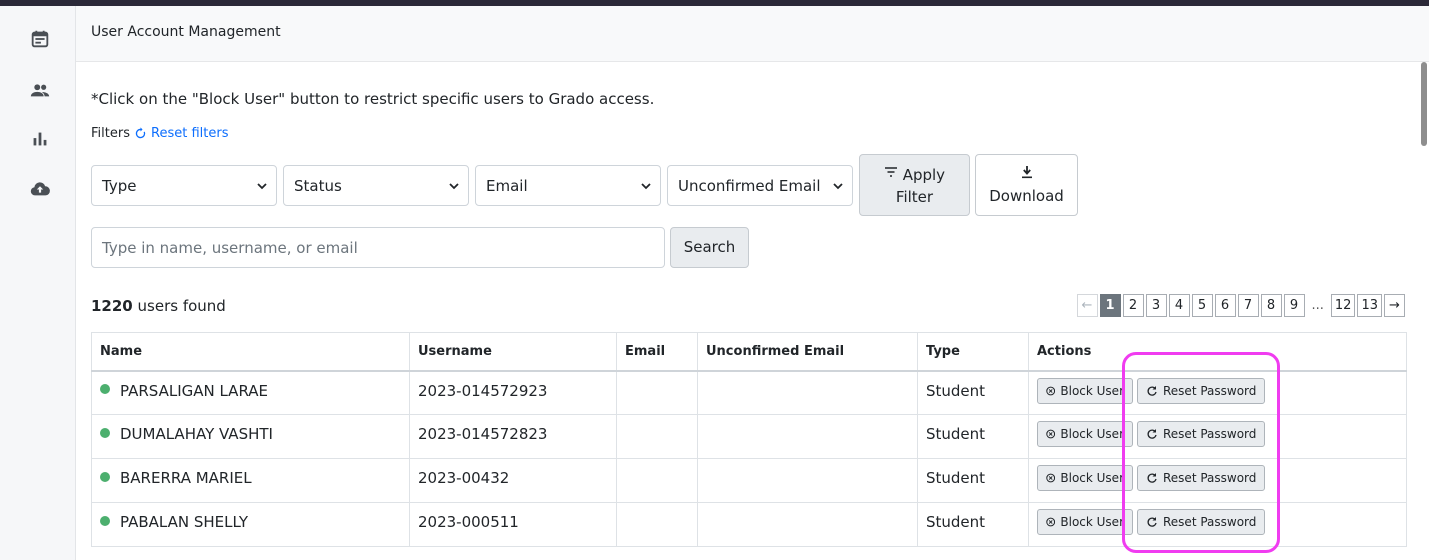  What do you see at coordinates (196, 434) in the screenshot?
I see `user-name: DUMALAHAY VASHTI` at bounding box center [196, 434].